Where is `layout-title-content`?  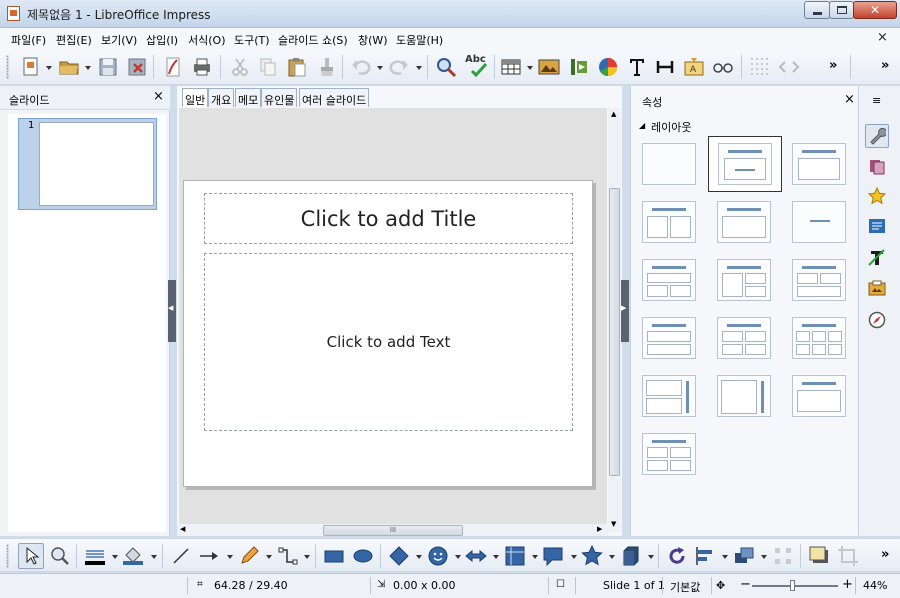
layout-title-content is located at coordinates (745, 164).